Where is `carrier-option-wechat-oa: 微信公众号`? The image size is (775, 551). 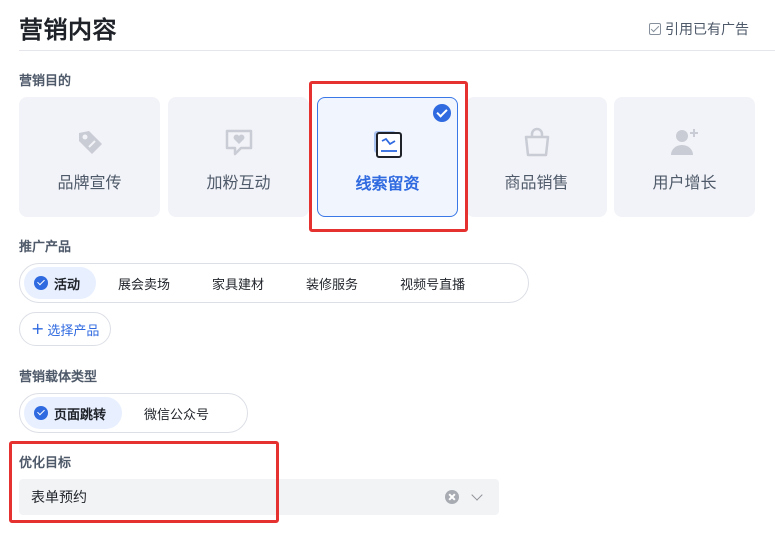
carrier-option-wechat-oa: 微信公众号 is located at coordinates (176, 413).